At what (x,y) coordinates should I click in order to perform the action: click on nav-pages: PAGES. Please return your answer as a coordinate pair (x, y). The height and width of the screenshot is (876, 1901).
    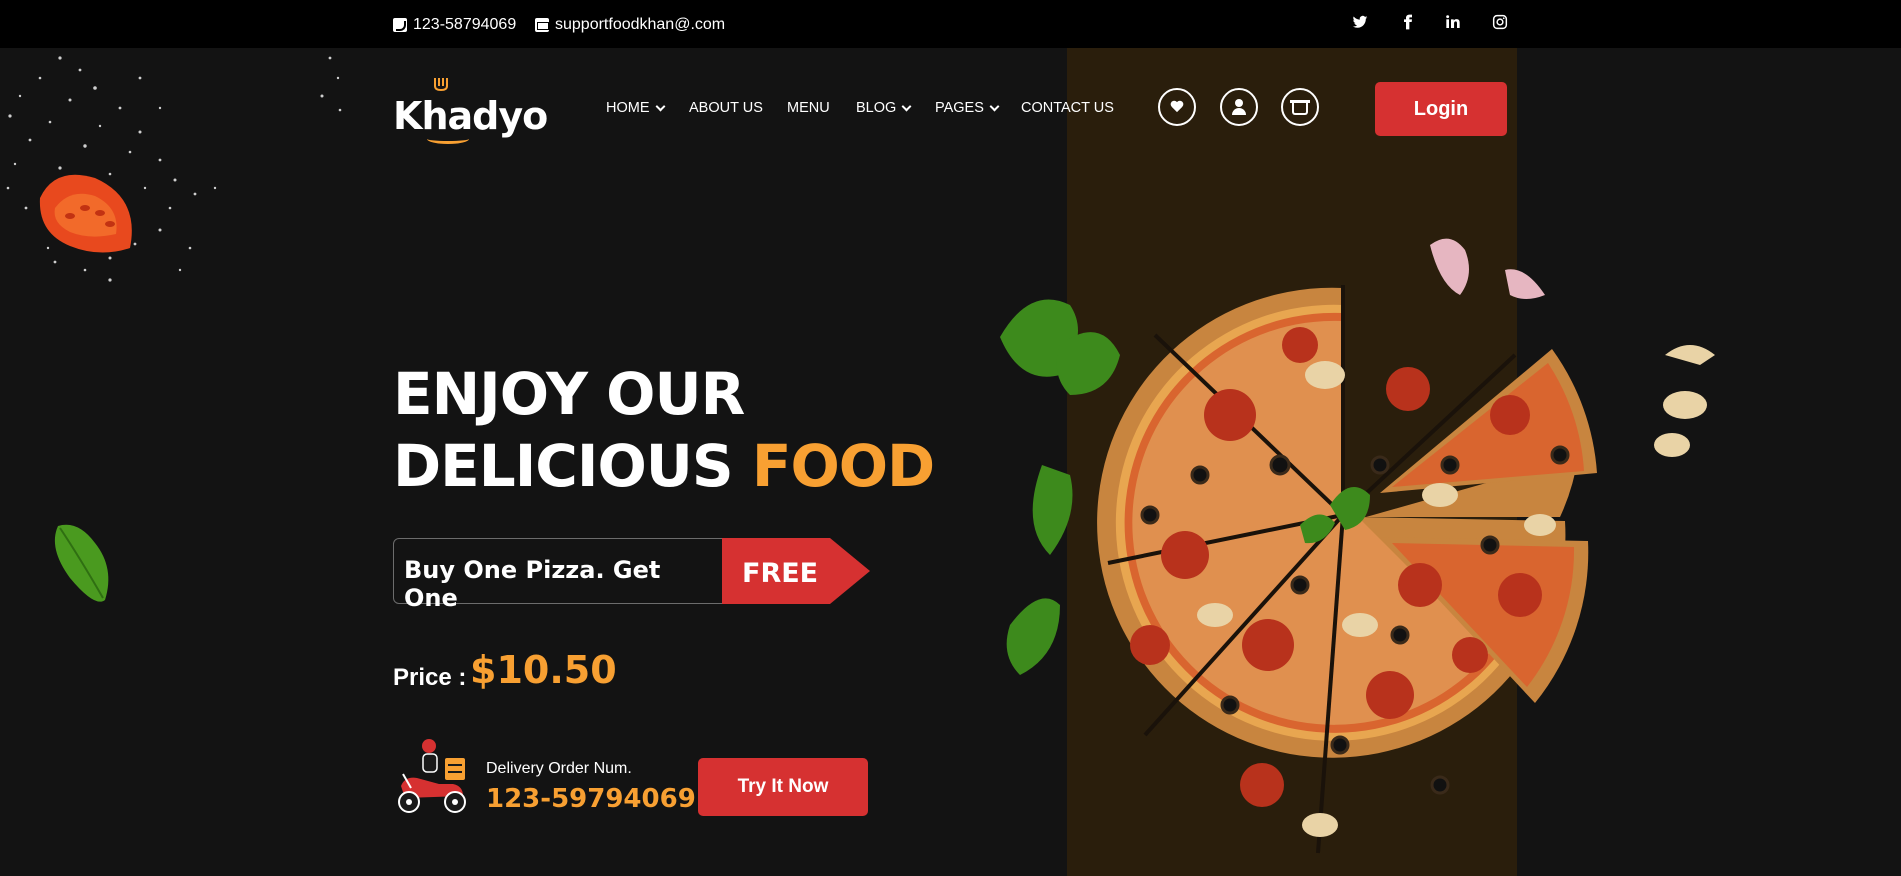
    Looking at the image, I should click on (967, 108).